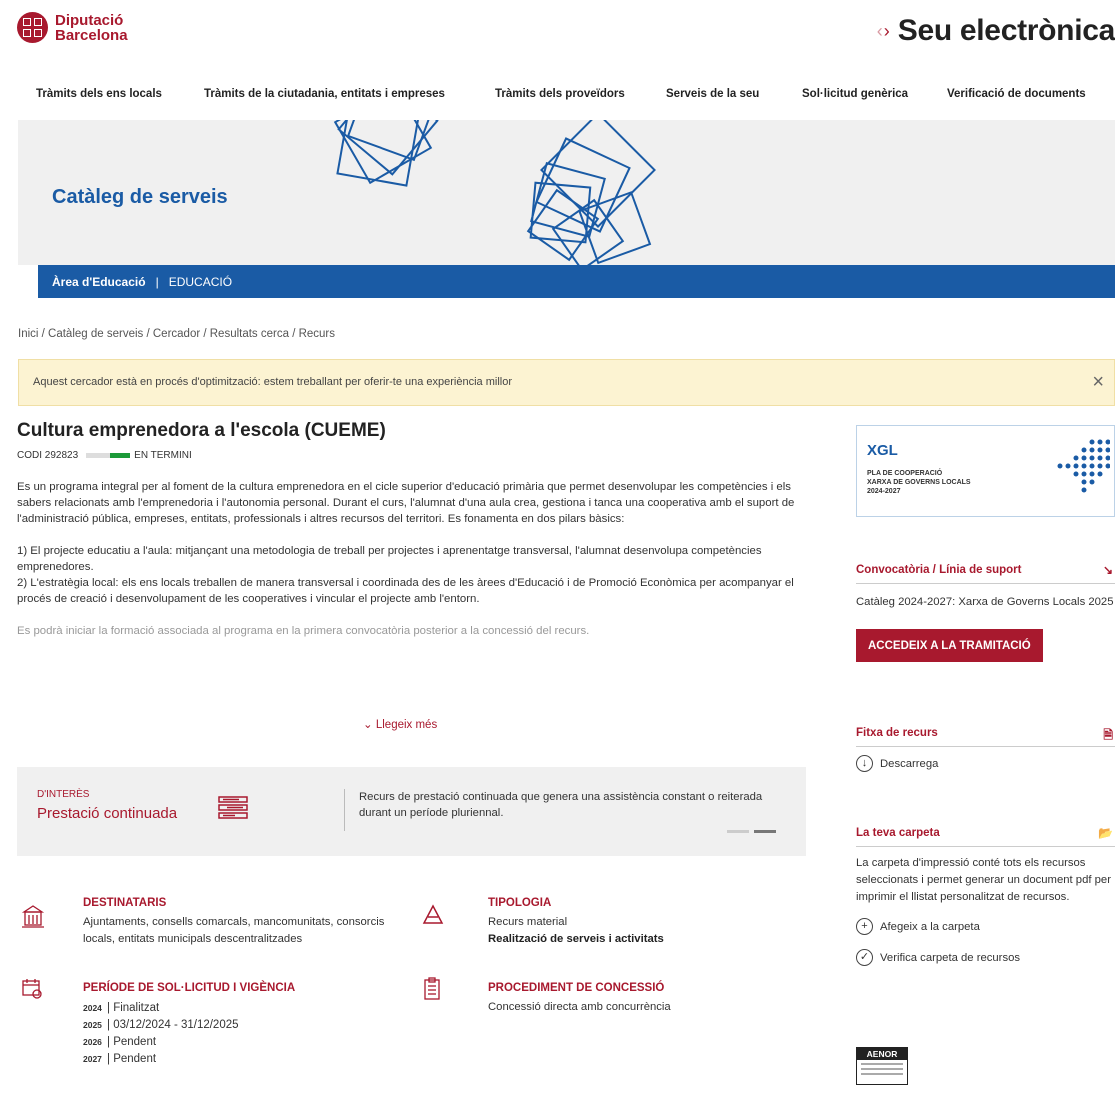 The width and height of the screenshot is (1115, 1107). Describe the element at coordinates (883, 30) in the screenshot. I see `code-brackets-icon: ‹ ›` at that location.